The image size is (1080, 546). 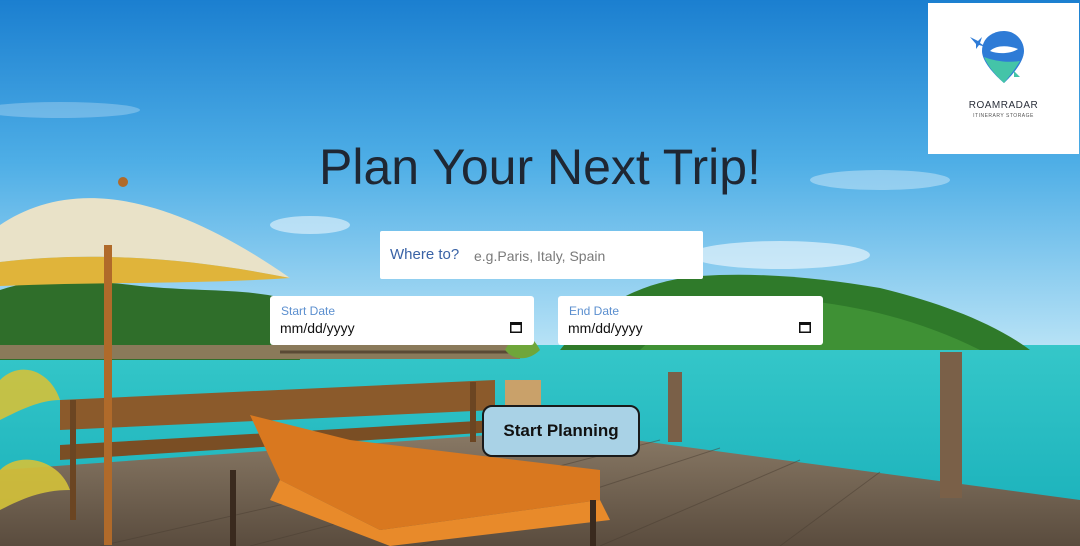 What do you see at coordinates (561, 431) in the screenshot?
I see `start-planning-button: Start Planning` at bounding box center [561, 431].